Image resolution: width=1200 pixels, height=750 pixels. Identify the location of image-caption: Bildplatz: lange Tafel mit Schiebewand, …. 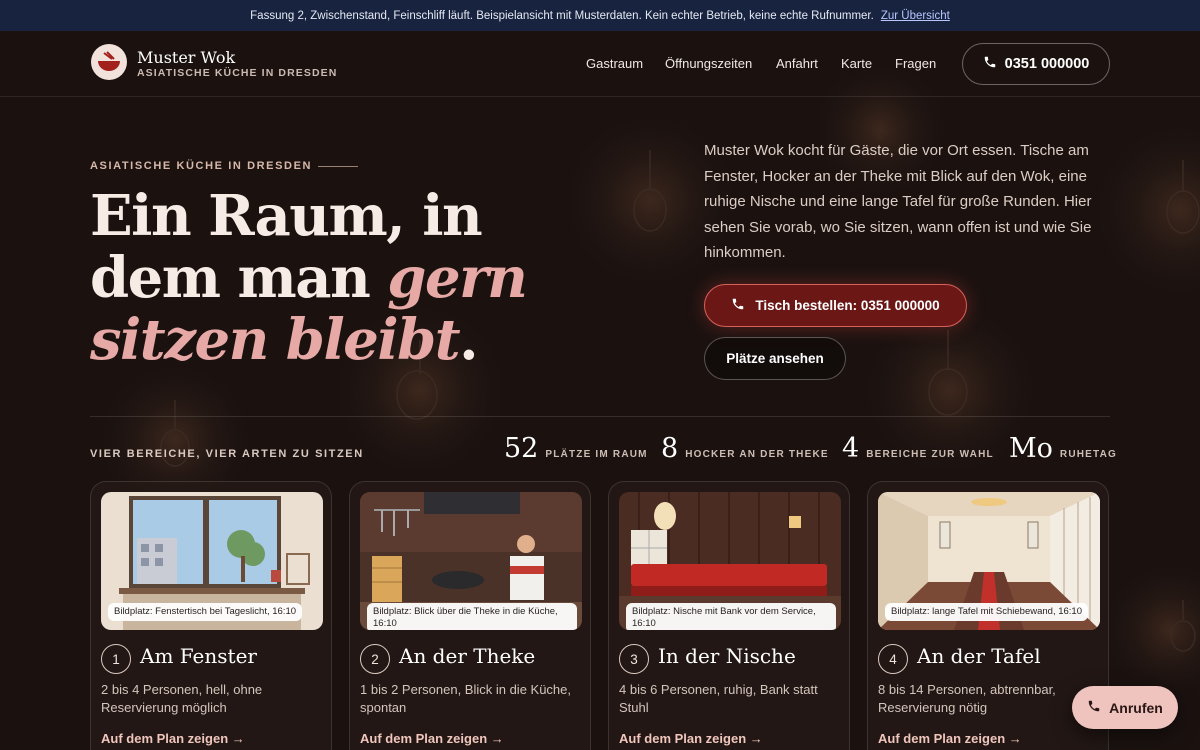
(987, 612).